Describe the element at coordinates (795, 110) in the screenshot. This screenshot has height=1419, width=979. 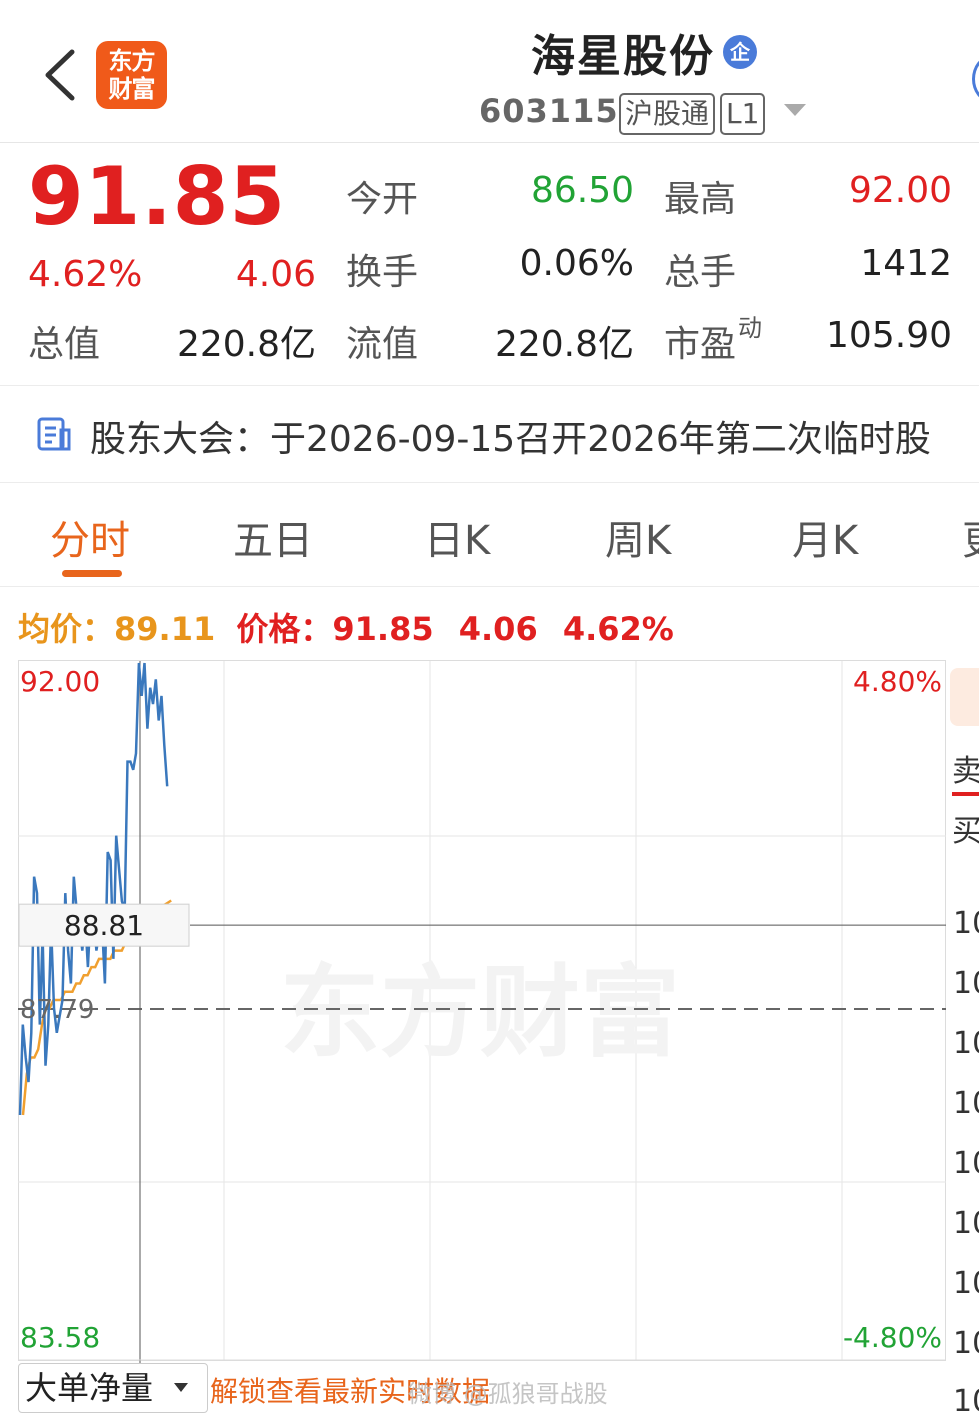
I see `dropdown-caret-icon` at that location.